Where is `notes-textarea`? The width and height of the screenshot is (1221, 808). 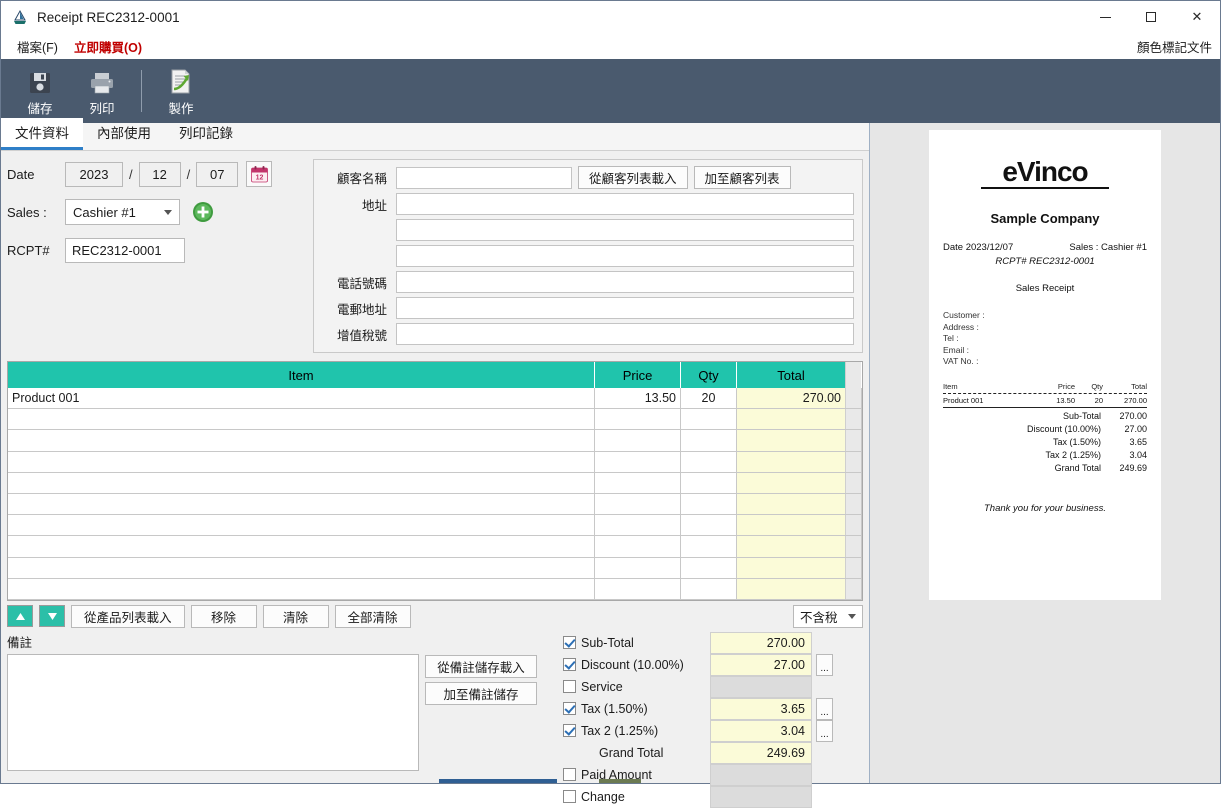
notes-textarea is located at coordinates (213, 712).